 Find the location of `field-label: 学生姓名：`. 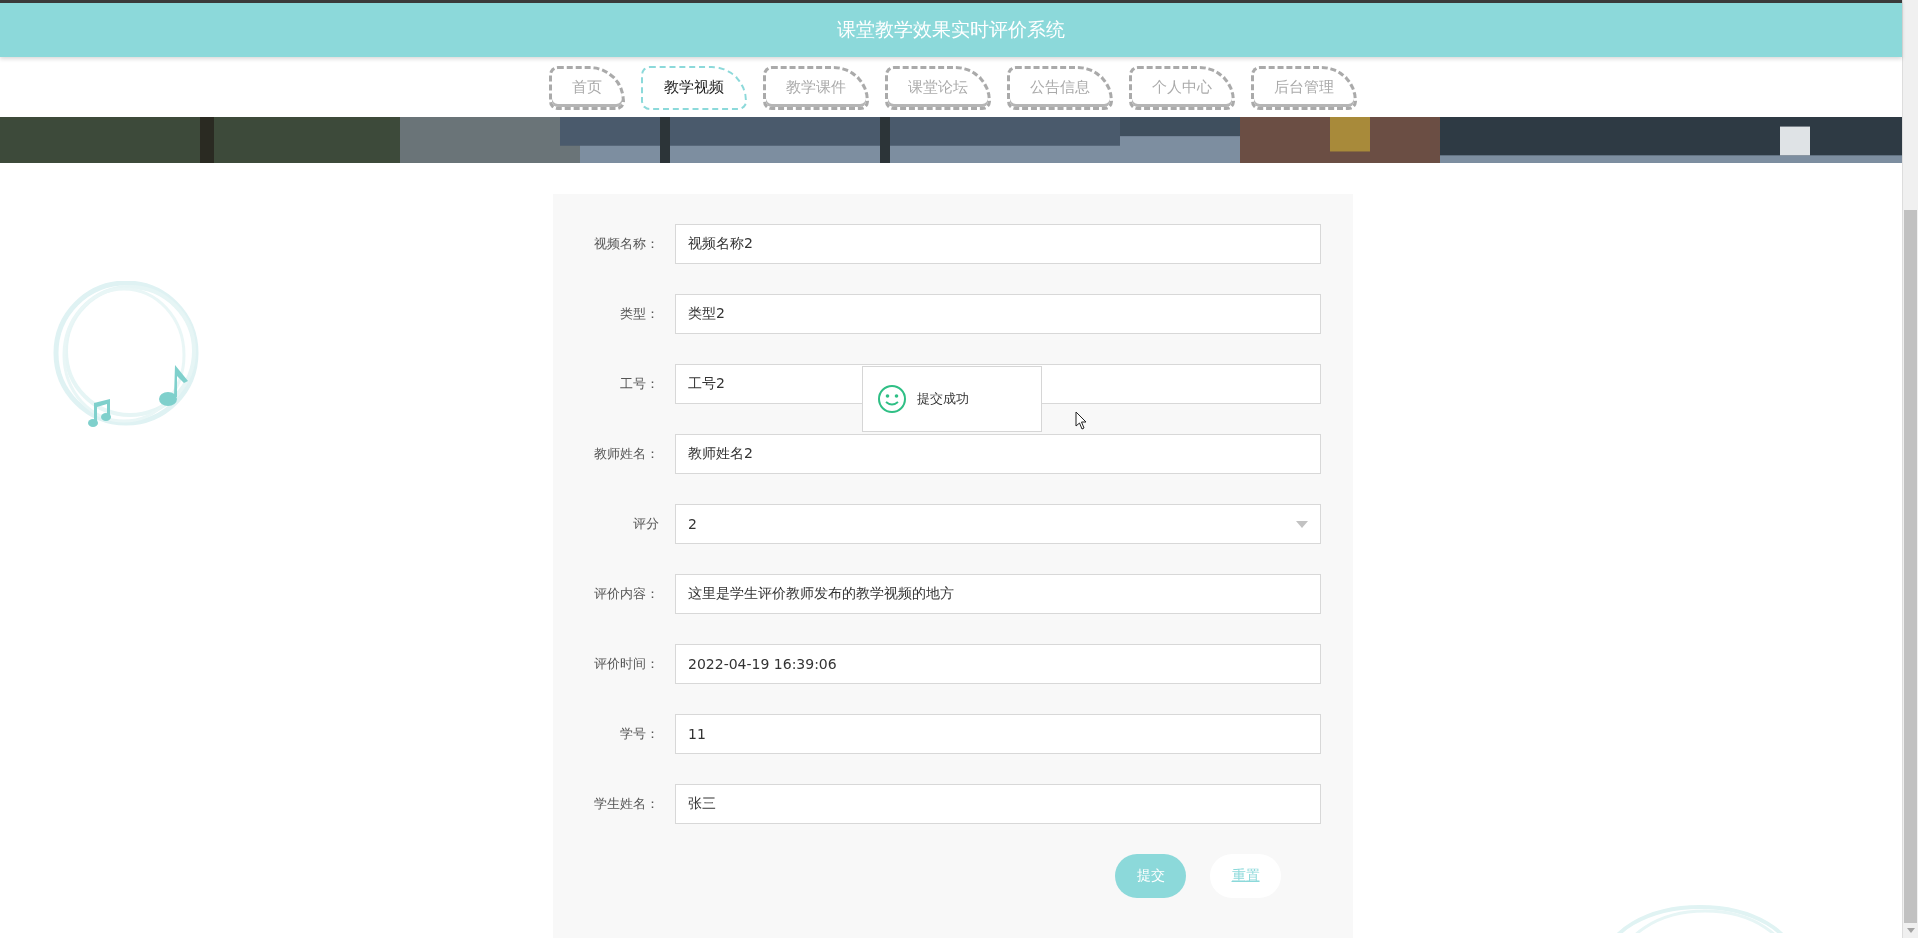

field-label: 学生姓名： is located at coordinates (626, 804).